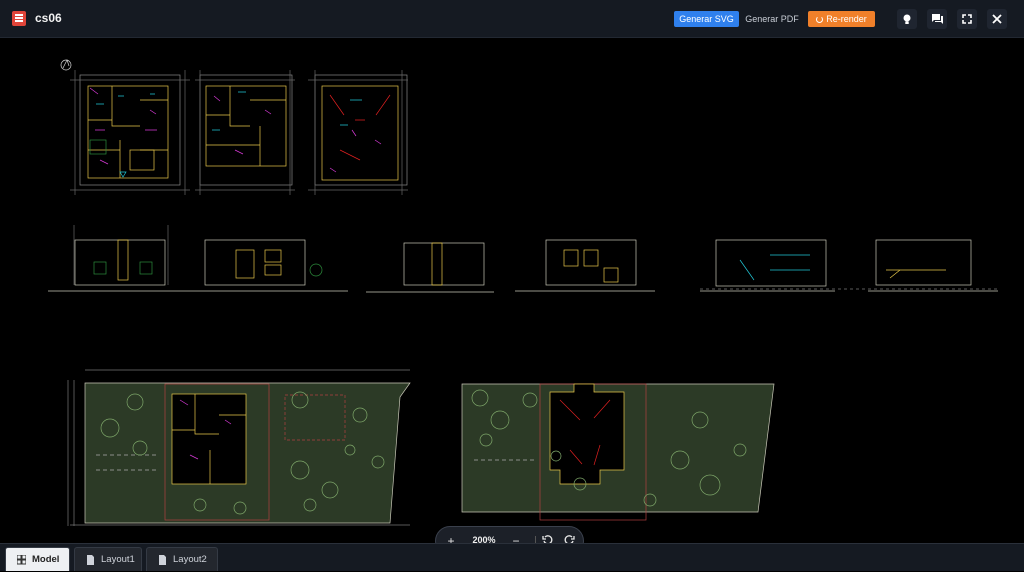 The height and width of the screenshot is (572, 1024). I want to click on lightbulb-icon, so click(907, 19).